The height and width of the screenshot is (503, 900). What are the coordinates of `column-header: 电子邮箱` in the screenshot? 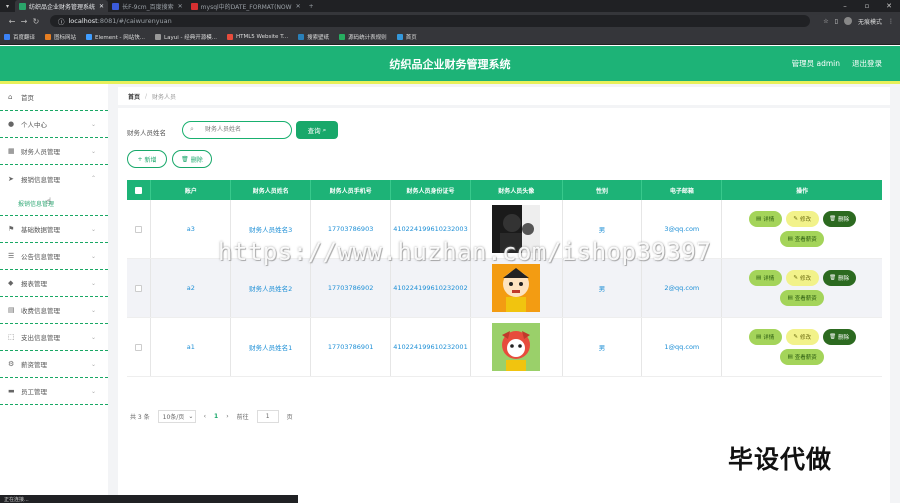 It's located at (682, 190).